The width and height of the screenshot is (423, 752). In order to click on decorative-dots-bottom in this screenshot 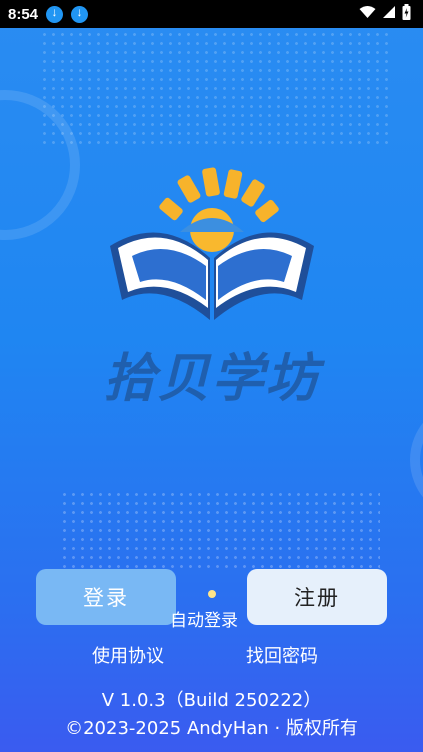, I will do `click(220, 530)`.